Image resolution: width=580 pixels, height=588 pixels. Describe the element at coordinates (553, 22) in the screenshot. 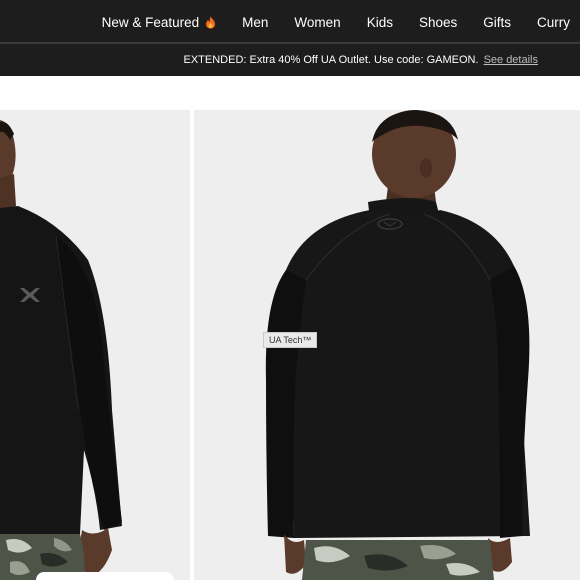

I see `nav-item-label: Curry` at that location.